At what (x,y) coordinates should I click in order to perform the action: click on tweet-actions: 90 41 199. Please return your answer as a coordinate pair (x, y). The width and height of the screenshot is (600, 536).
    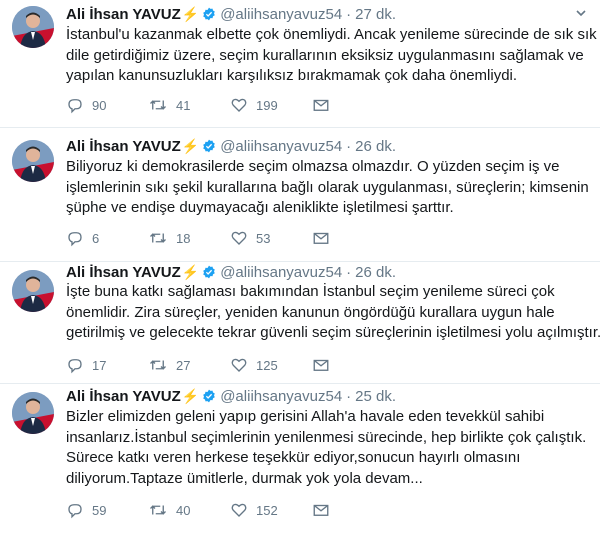
    Looking at the image, I should click on (230, 105).